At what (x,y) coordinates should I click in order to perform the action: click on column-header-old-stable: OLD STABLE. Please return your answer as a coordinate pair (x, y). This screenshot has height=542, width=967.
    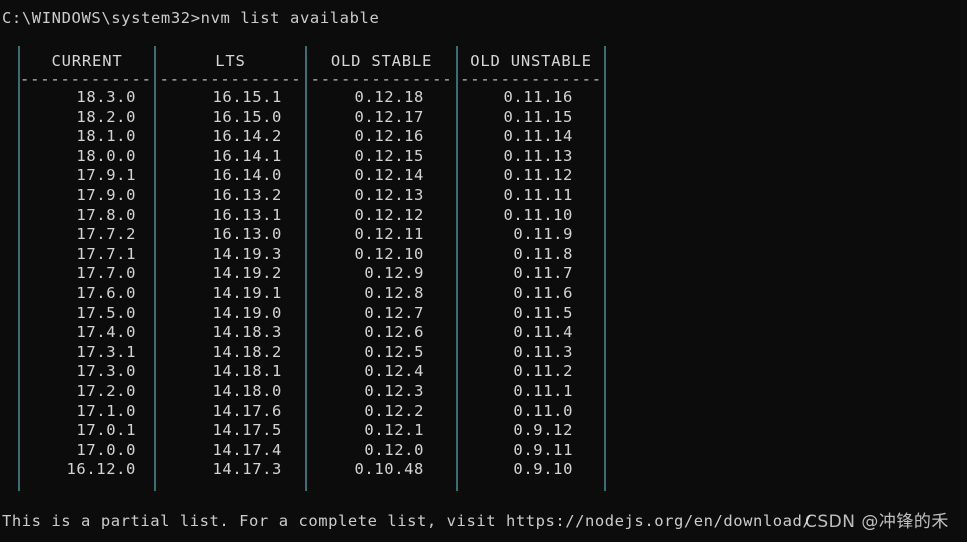
    Looking at the image, I should click on (381, 61).